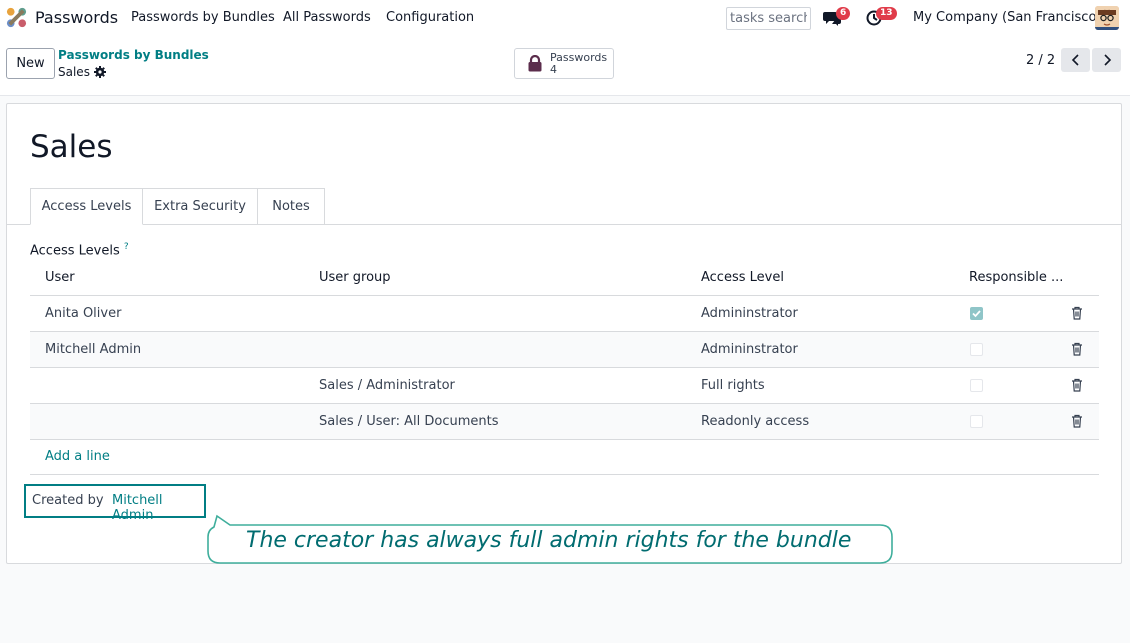  I want to click on tab-notes: Notes, so click(291, 206).